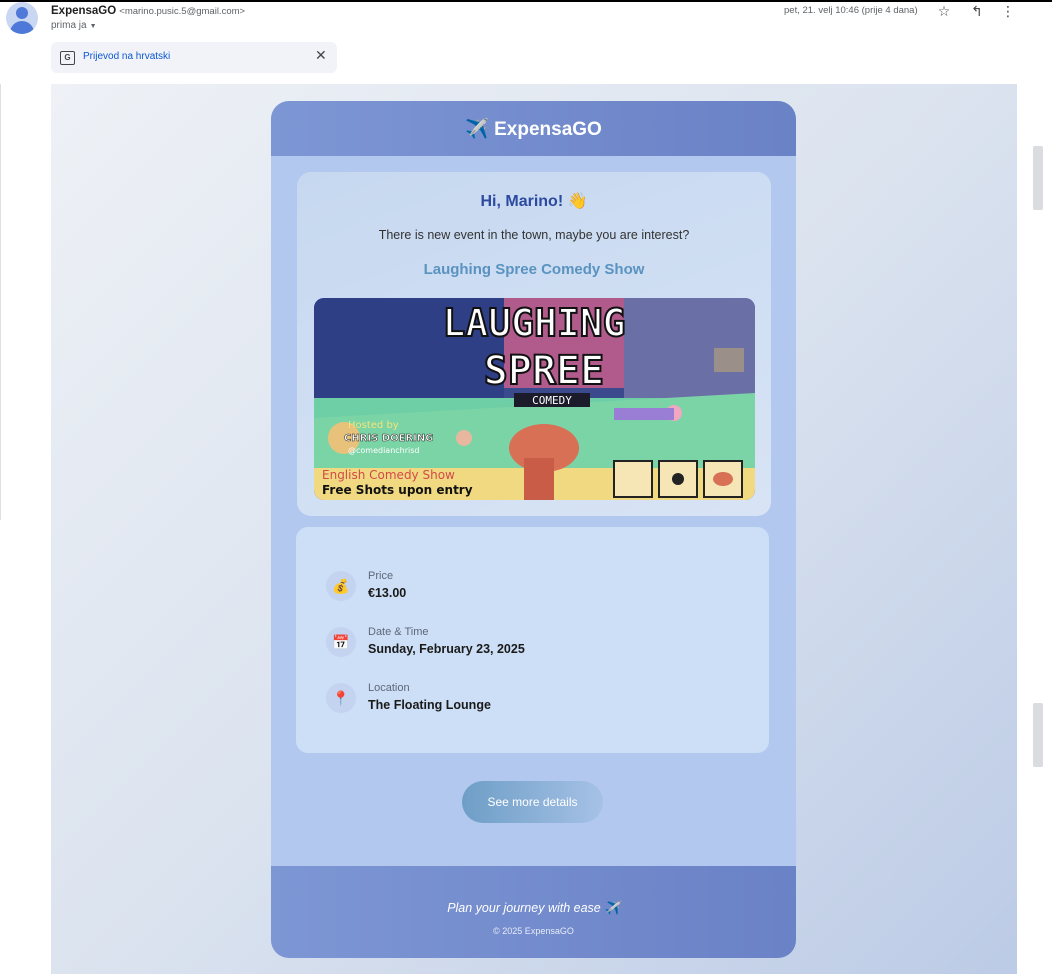  Describe the element at coordinates (182, 11) in the screenshot. I see `sender-email: <marino.pusic.5@gmail.com>` at that location.